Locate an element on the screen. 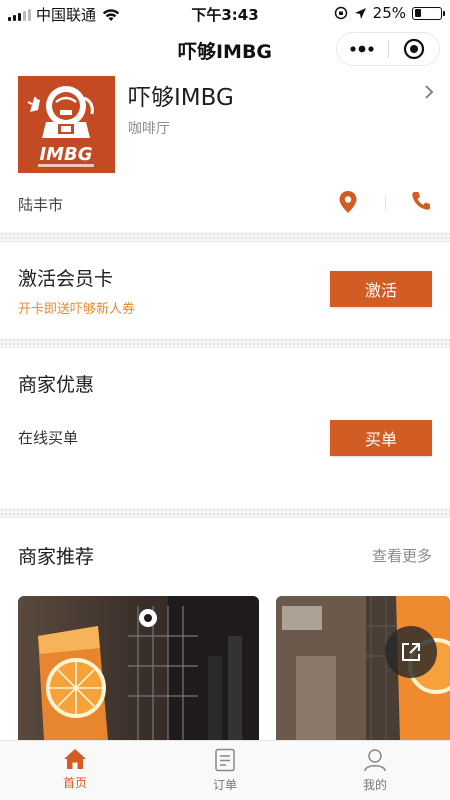 The width and height of the screenshot is (450, 800). recommend-title: 商家推荐 is located at coordinates (56, 557).